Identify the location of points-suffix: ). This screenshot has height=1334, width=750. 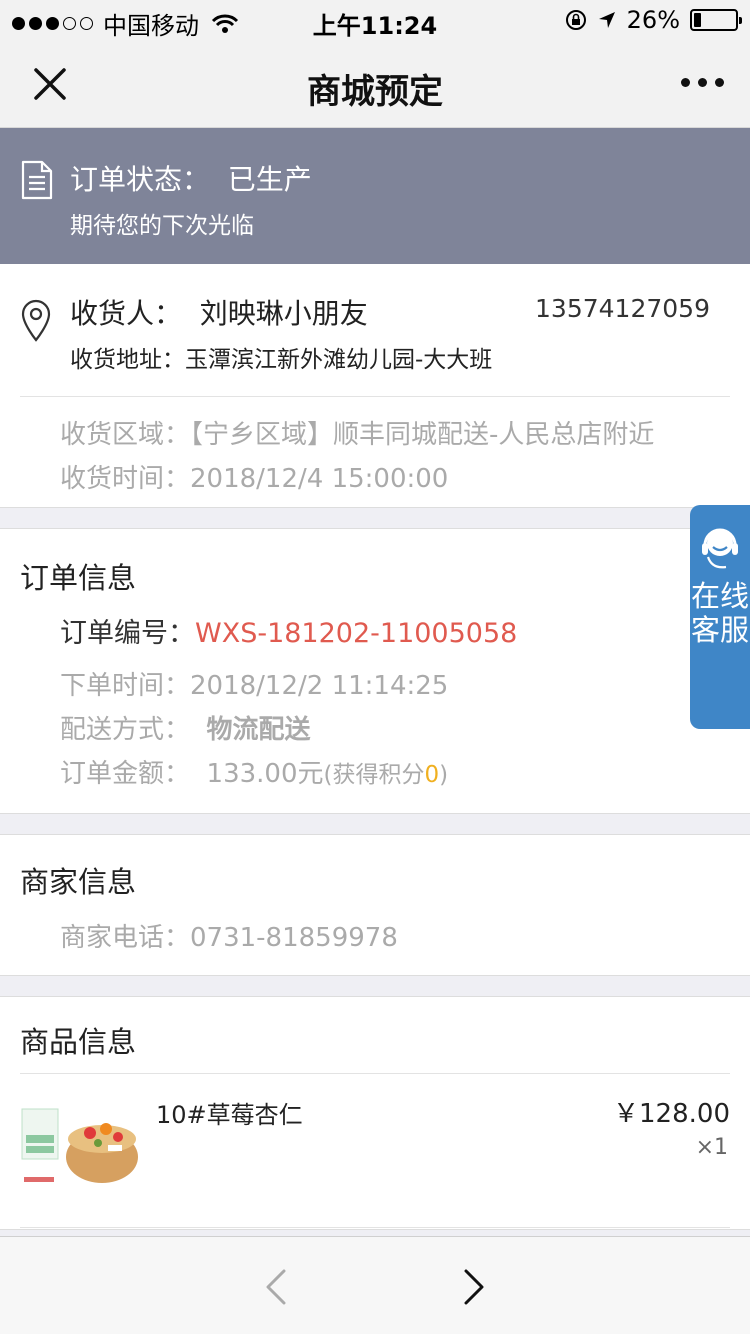
(444, 775).